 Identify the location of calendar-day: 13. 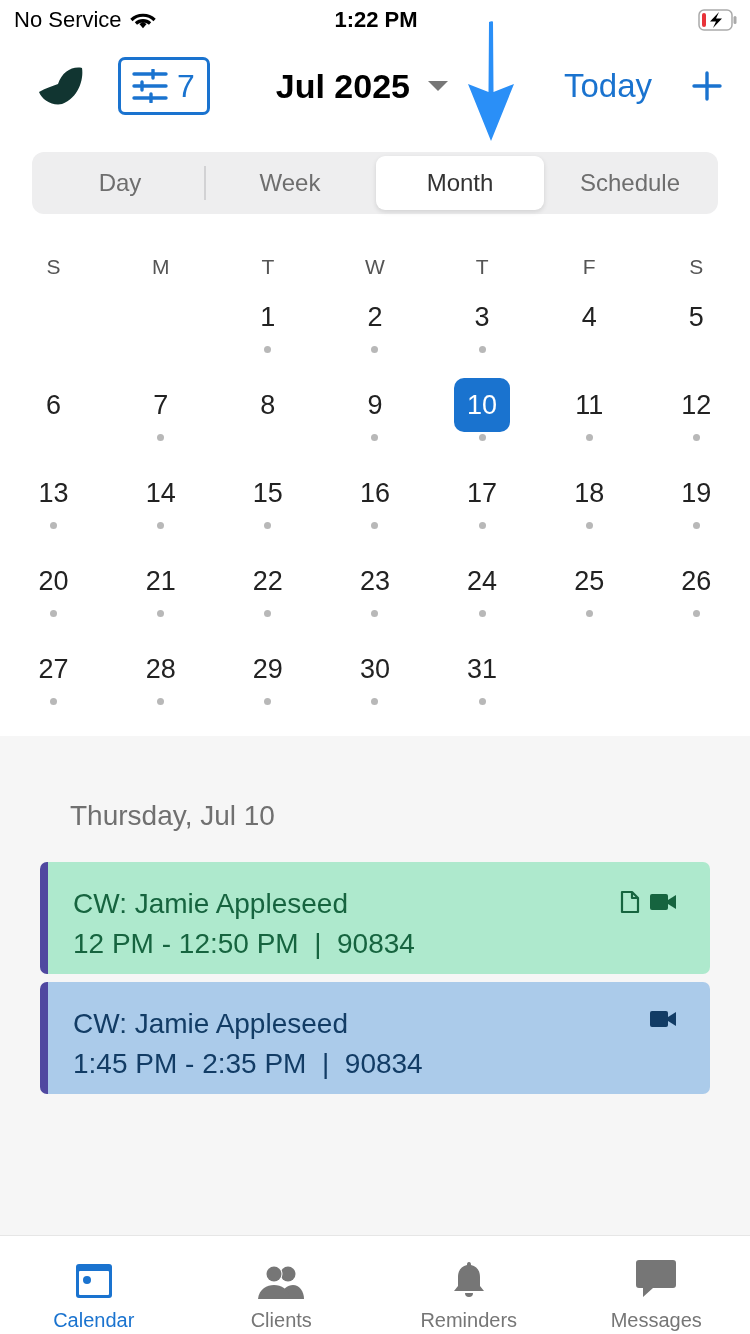
(53, 493).